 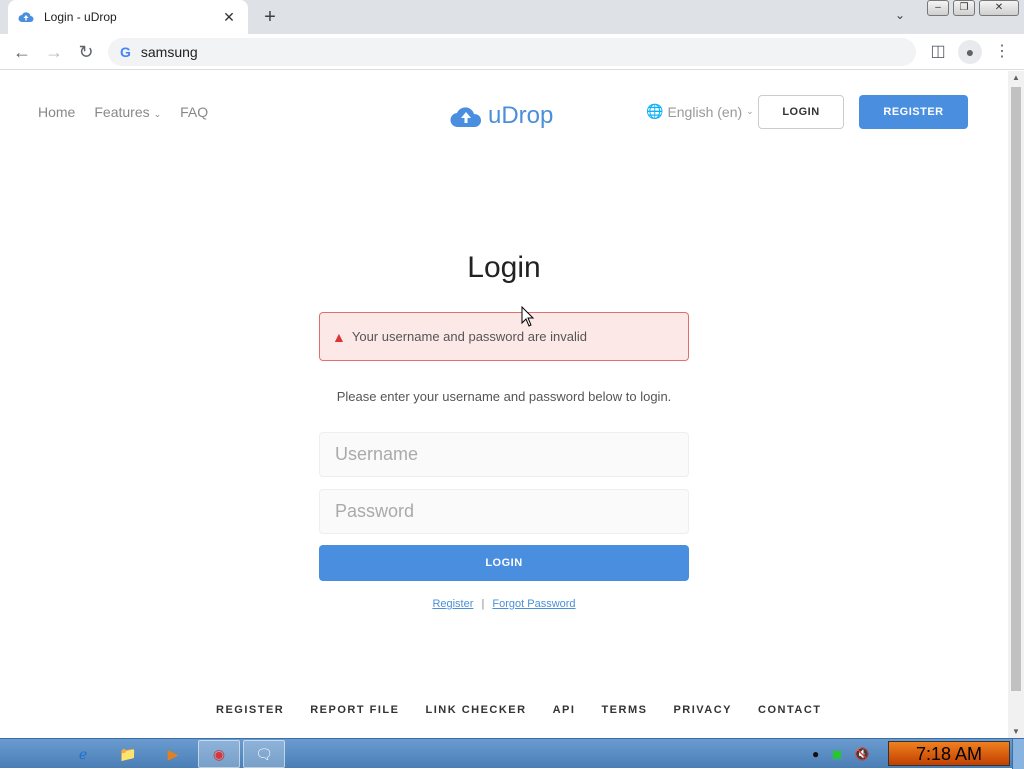 What do you see at coordinates (475, 710) in the screenshot?
I see `footer-link-checker-link: LINK CHECKER` at bounding box center [475, 710].